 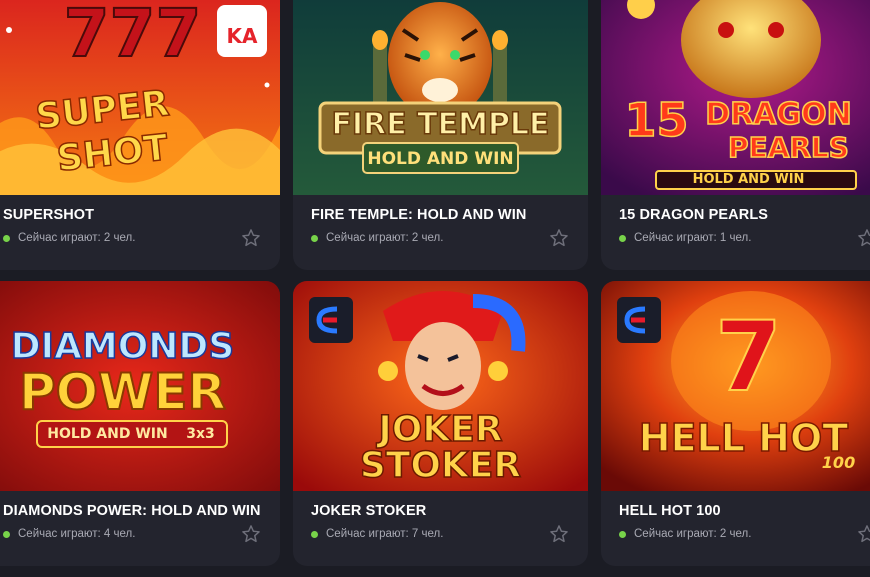 I want to click on game-title: SUPERSHOT, so click(x=48, y=215).